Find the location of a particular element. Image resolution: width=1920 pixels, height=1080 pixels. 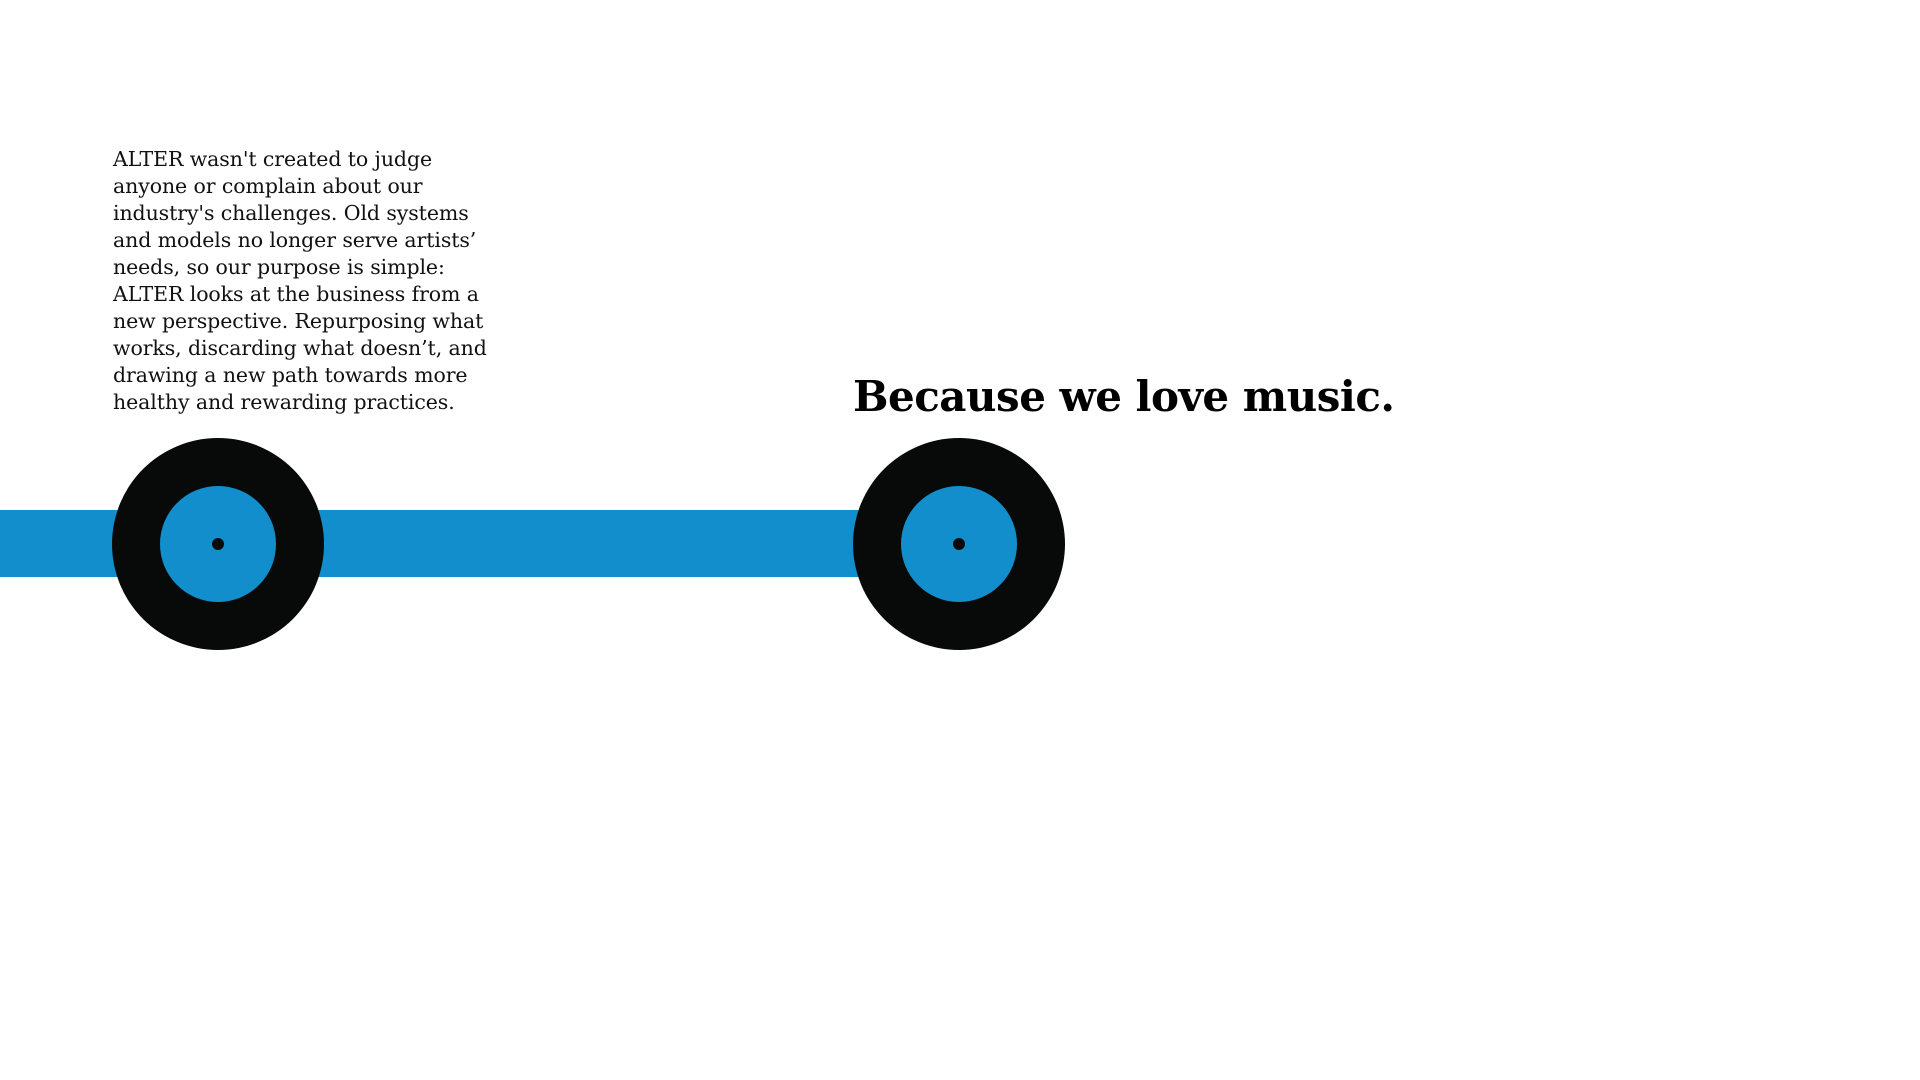

intro-line: ALTER looks at the business from a is located at coordinates (296, 294).